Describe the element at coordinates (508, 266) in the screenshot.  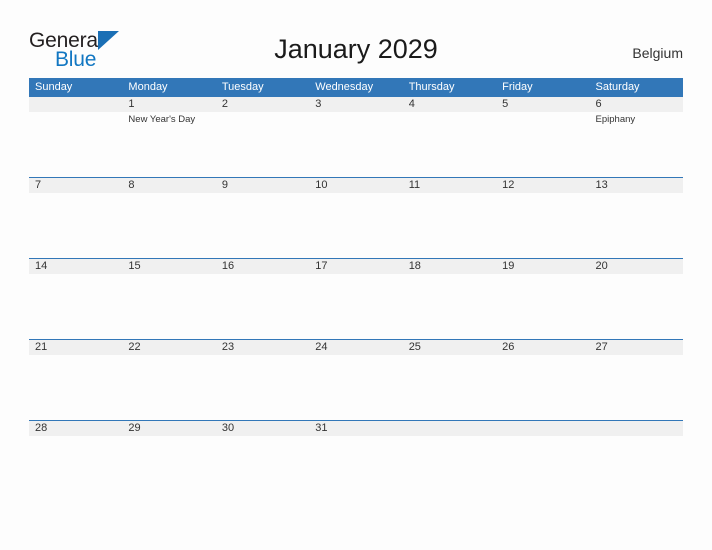
I see `day-number: 19` at that location.